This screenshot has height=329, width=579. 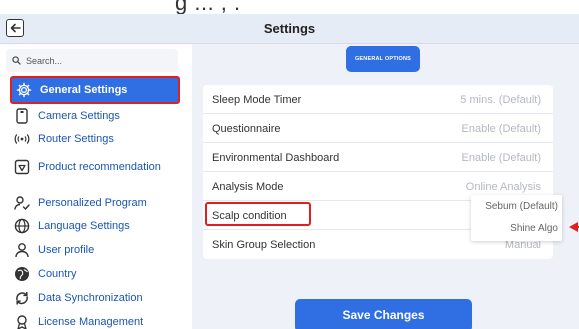 What do you see at coordinates (99, 250) in the screenshot?
I see `sidebar-item-user-profile: User profile` at bounding box center [99, 250].